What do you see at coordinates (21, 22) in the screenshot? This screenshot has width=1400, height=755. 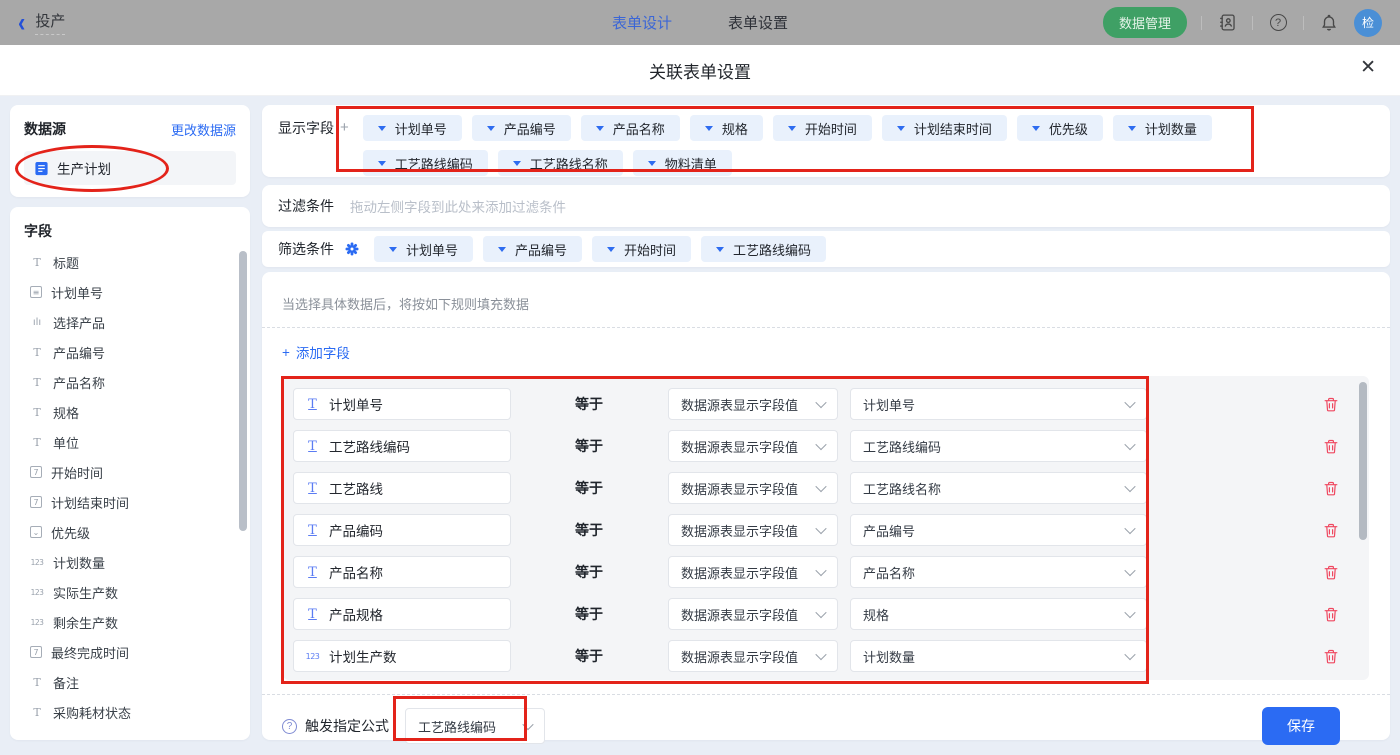 I see `back-icon: ‹` at bounding box center [21, 22].